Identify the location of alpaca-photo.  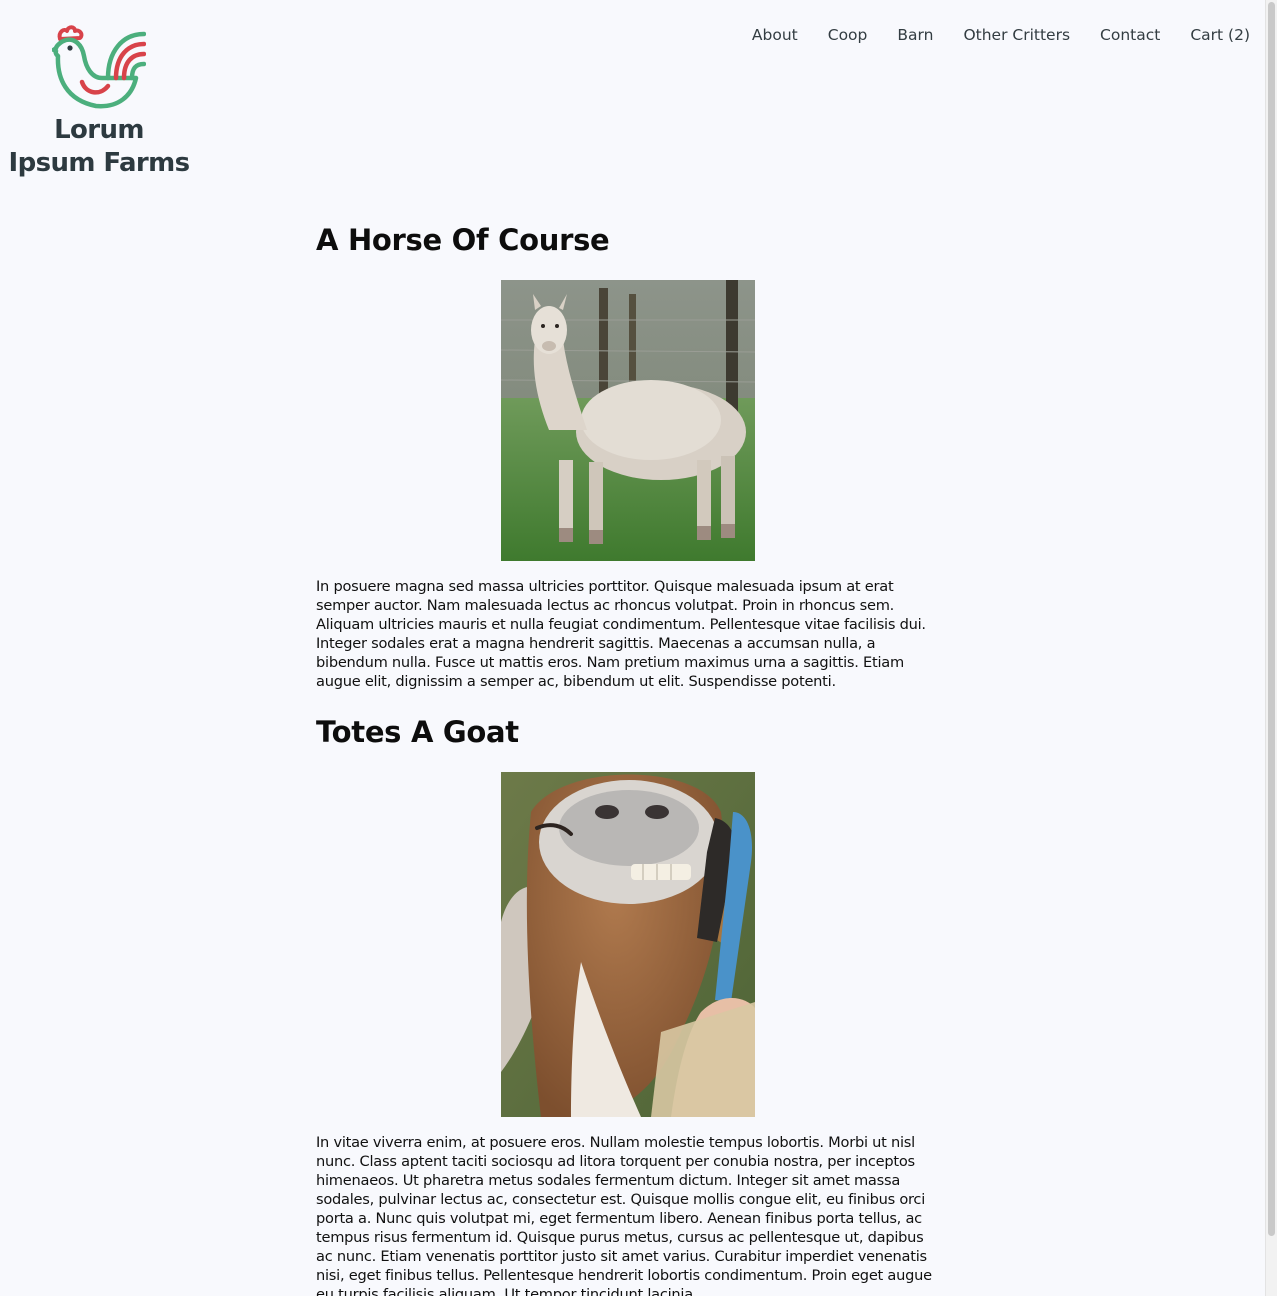
(628, 420).